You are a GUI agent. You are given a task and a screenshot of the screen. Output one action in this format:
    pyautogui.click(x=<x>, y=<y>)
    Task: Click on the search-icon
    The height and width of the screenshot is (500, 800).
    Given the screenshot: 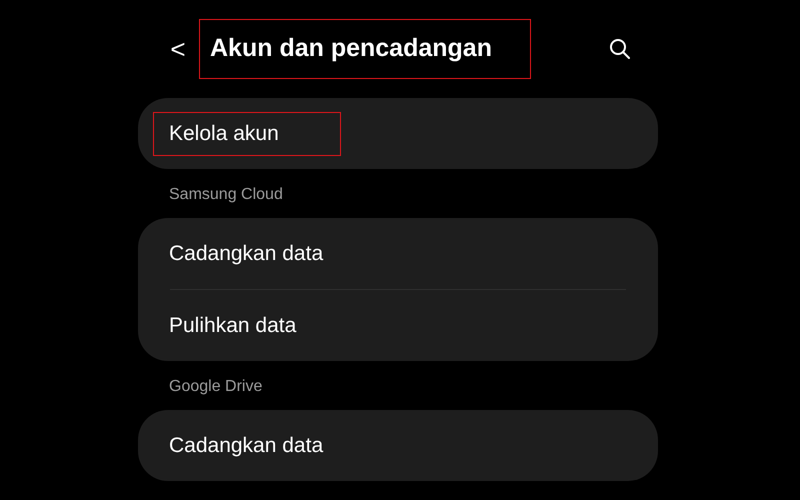 What is the action you would take?
    pyautogui.click(x=620, y=49)
    